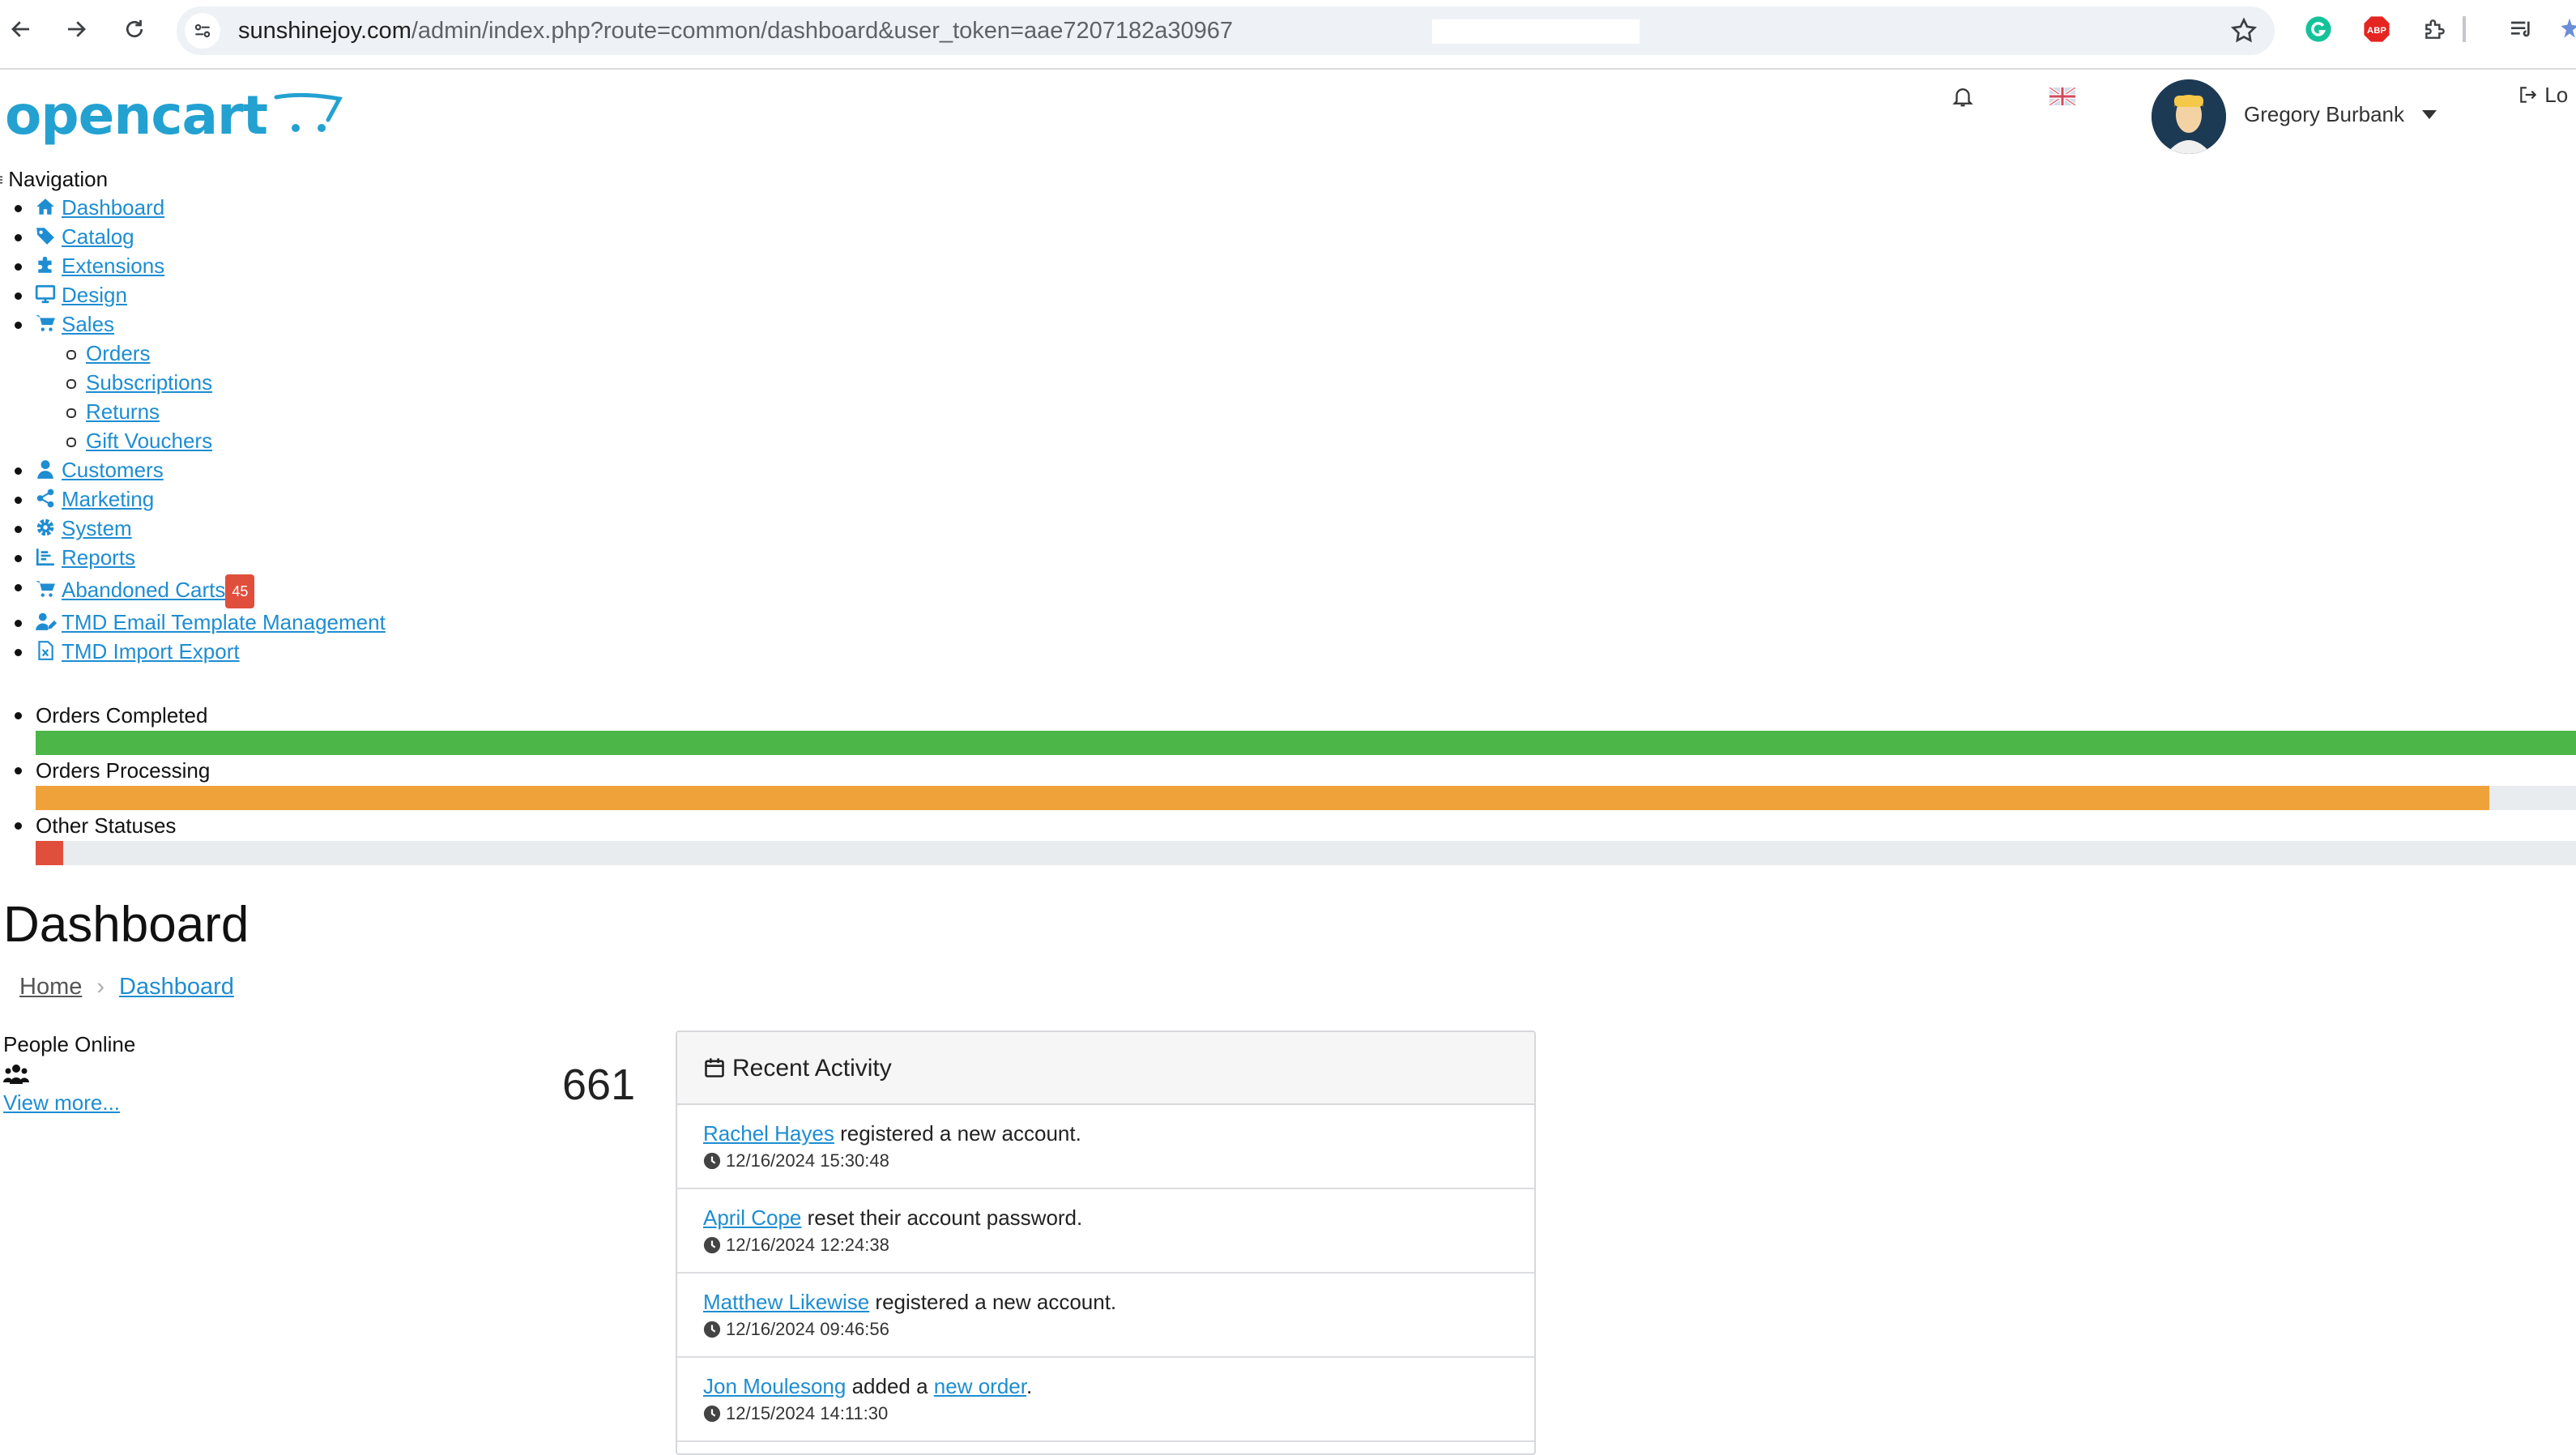 The width and height of the screenshot is (2576, 1455). I want to click on reload-button, so click(135, 29).